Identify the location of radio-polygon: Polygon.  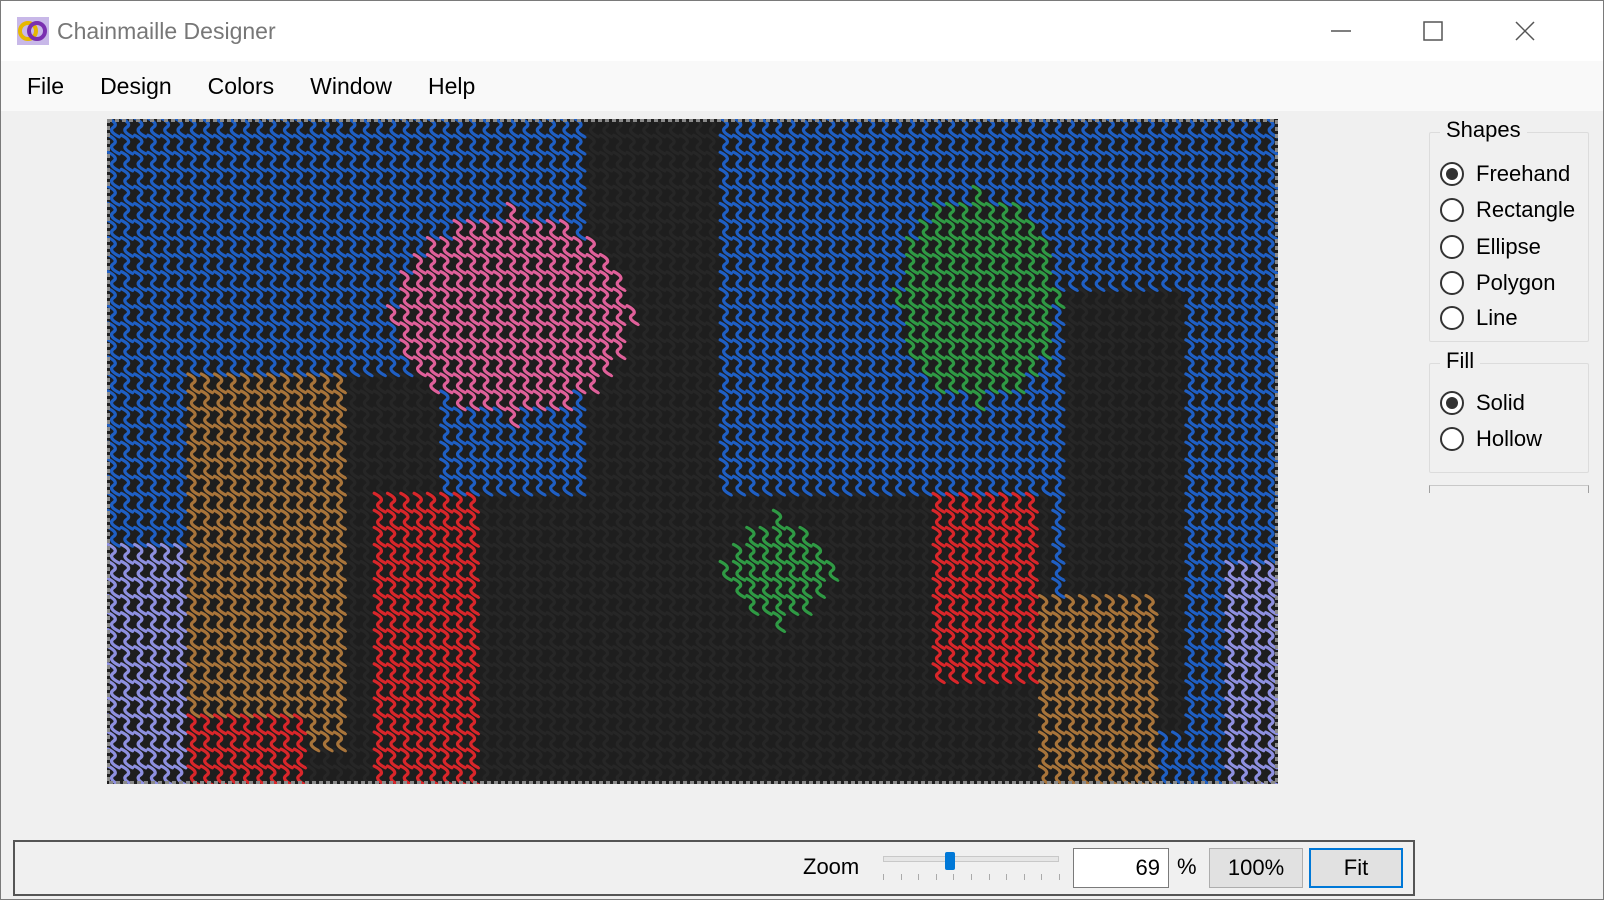
(1498, 283).